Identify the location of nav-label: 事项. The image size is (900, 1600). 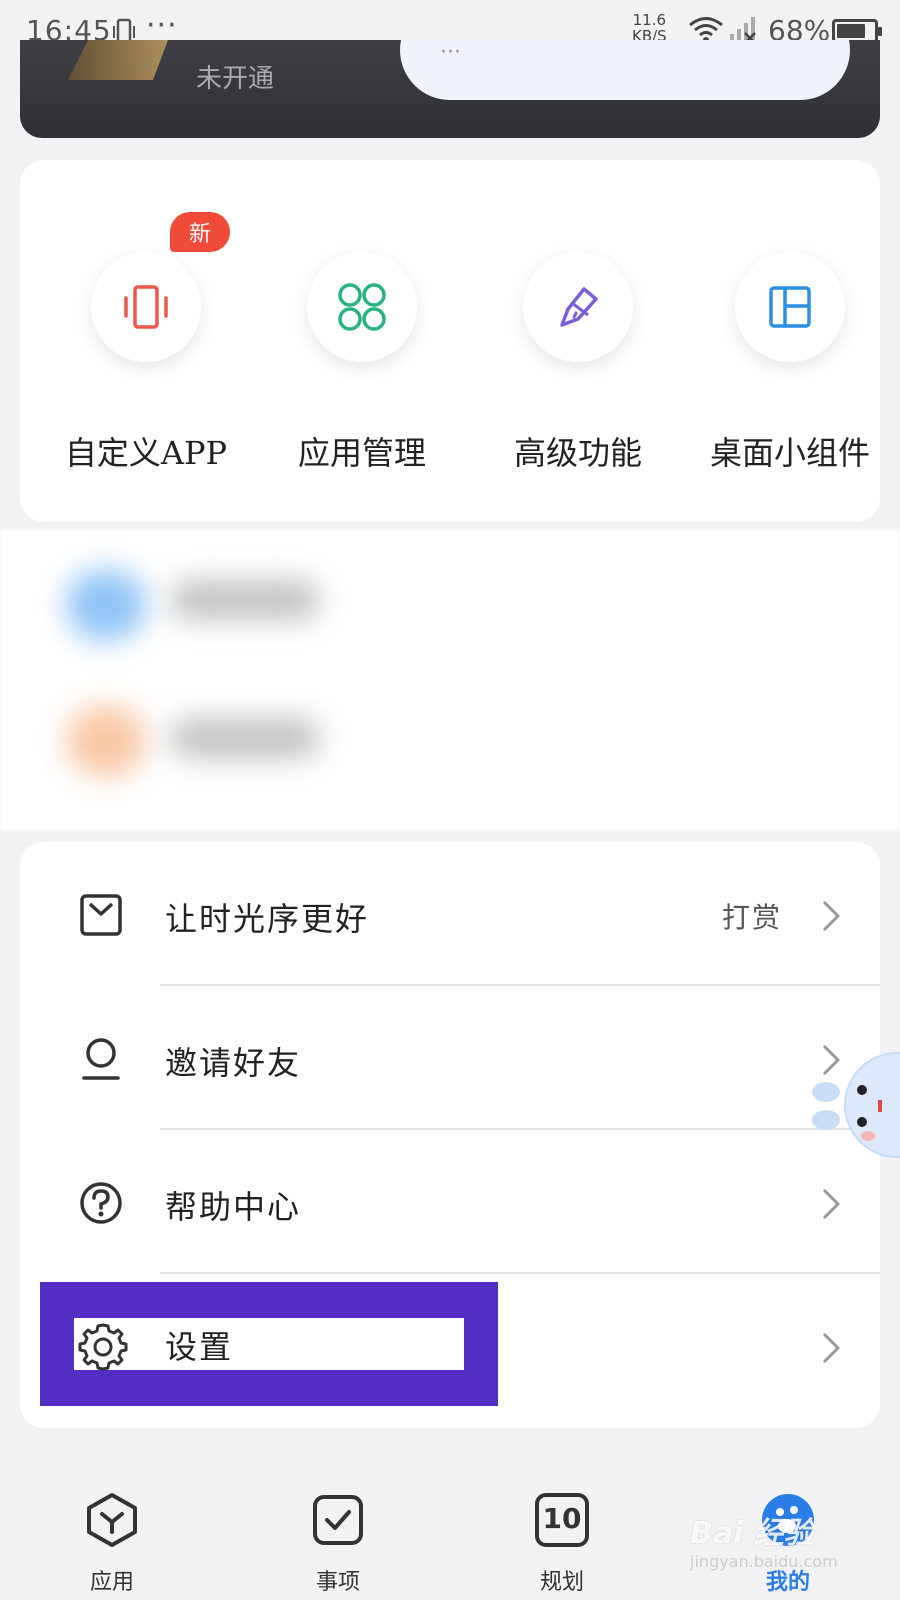
(337, 1582).